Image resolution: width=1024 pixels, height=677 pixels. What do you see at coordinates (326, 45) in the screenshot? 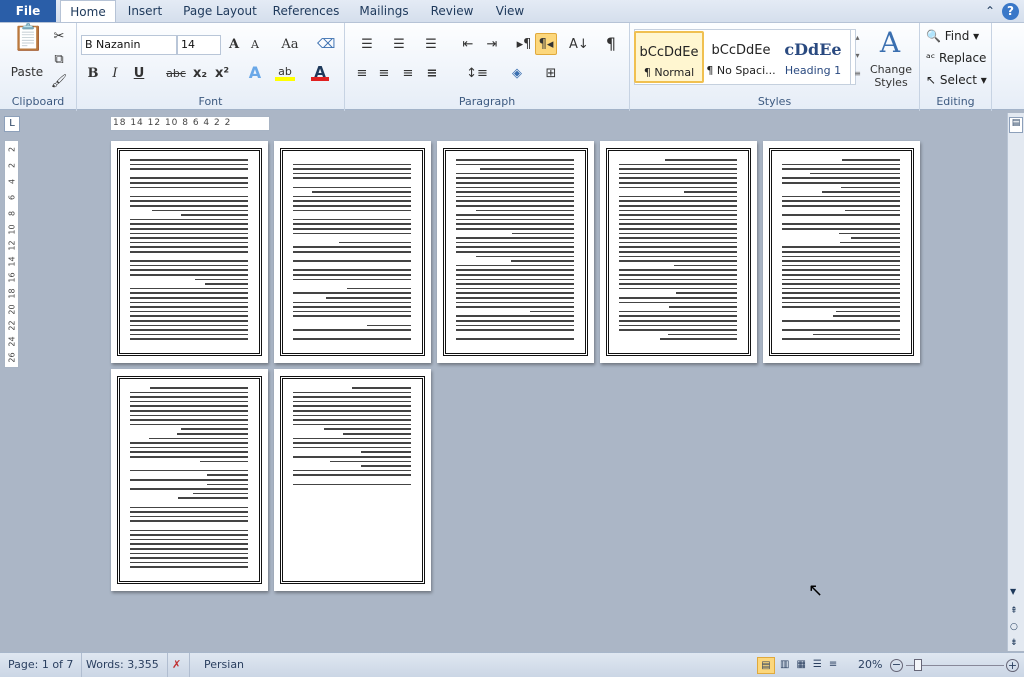
I see `clear-formatting-icon: ⌫` at bounding box center [326, 45].